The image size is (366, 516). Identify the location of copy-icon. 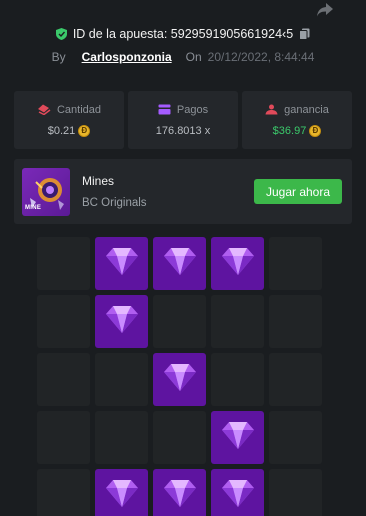
(304, 34).